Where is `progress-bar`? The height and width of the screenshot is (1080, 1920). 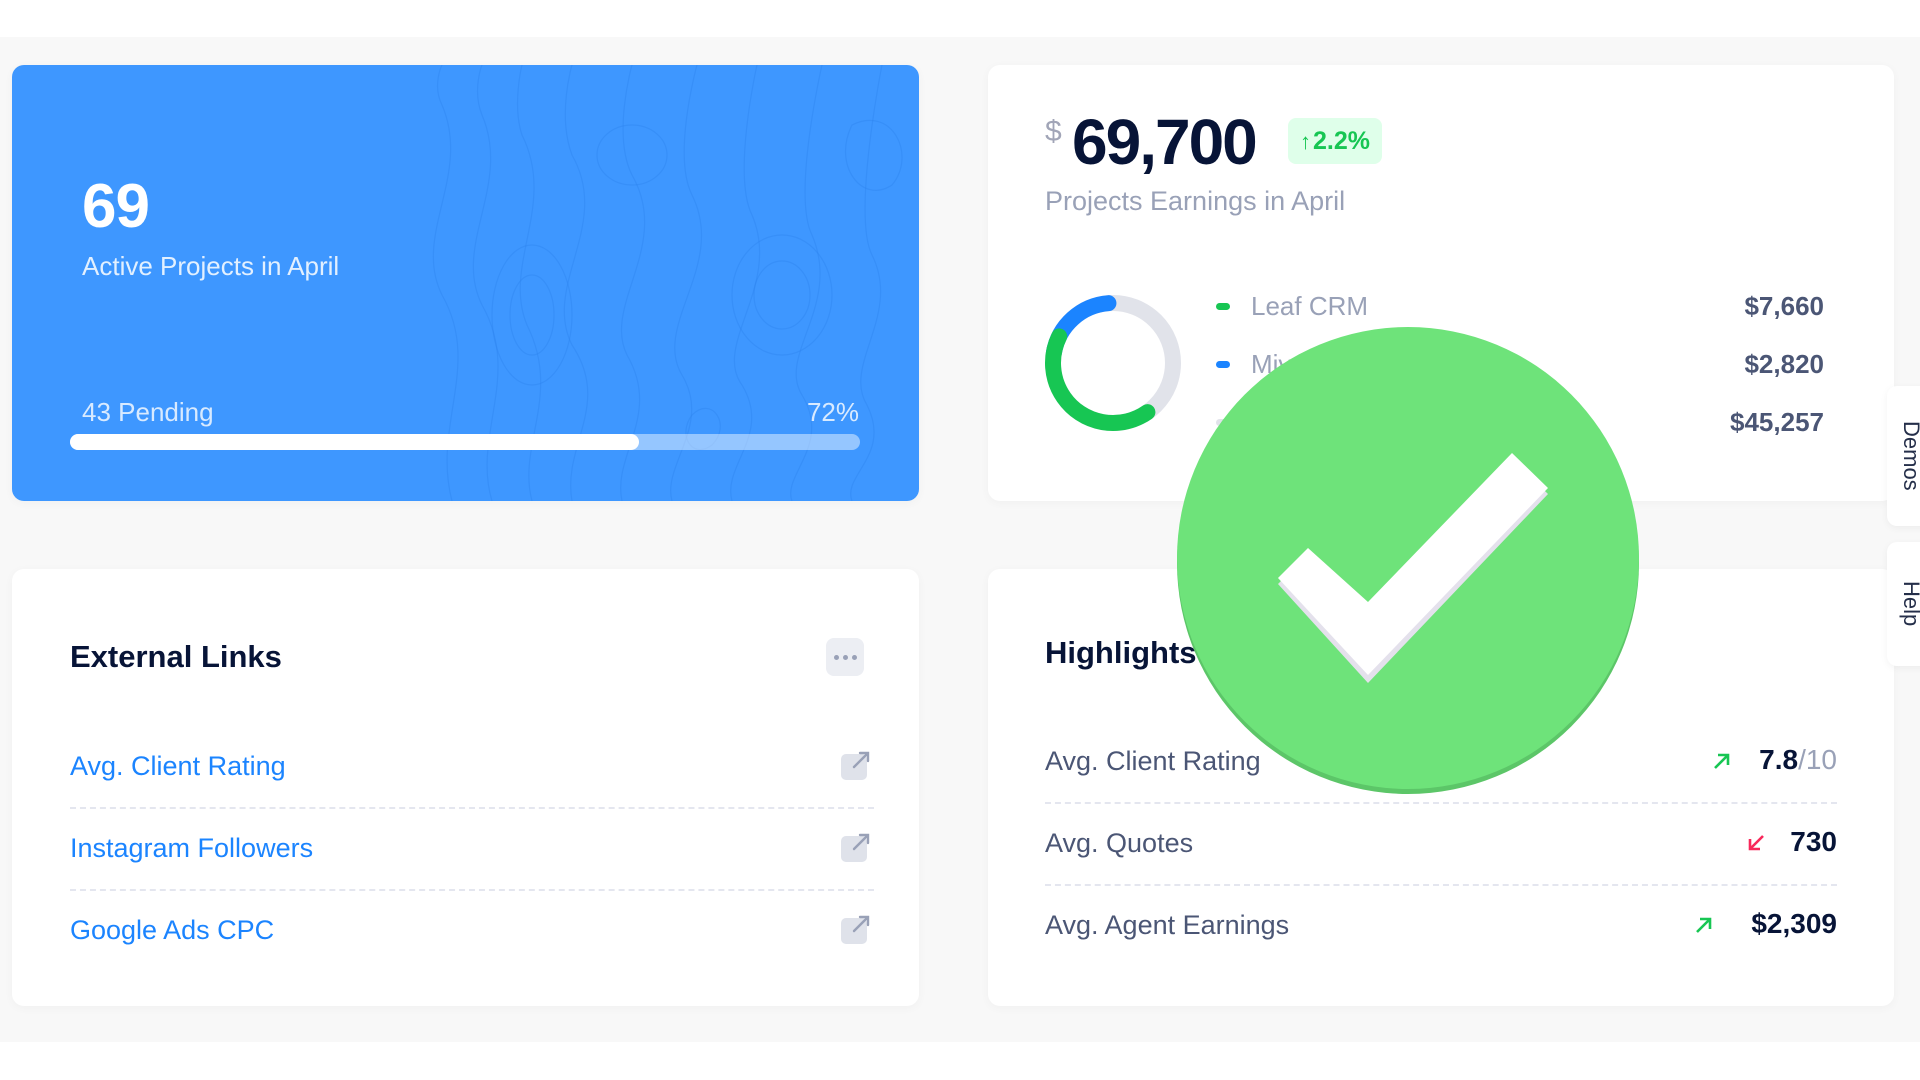
progress-bar is located at coordinates (465, 442).